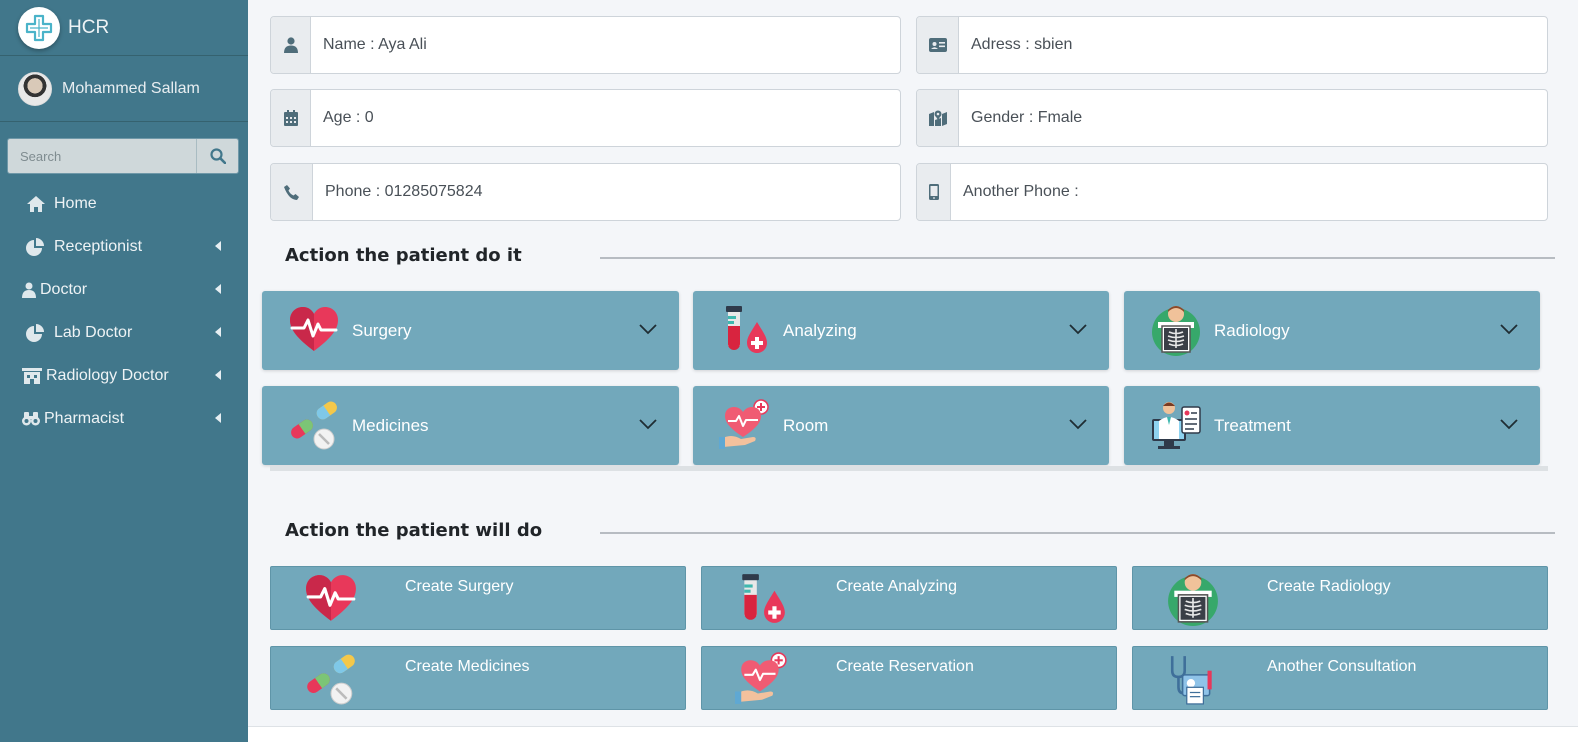  What do you see at coordinates (467, 666) in the screenshot?
I see `tile-label: Create Medicines` at bounding box center [467, 666].